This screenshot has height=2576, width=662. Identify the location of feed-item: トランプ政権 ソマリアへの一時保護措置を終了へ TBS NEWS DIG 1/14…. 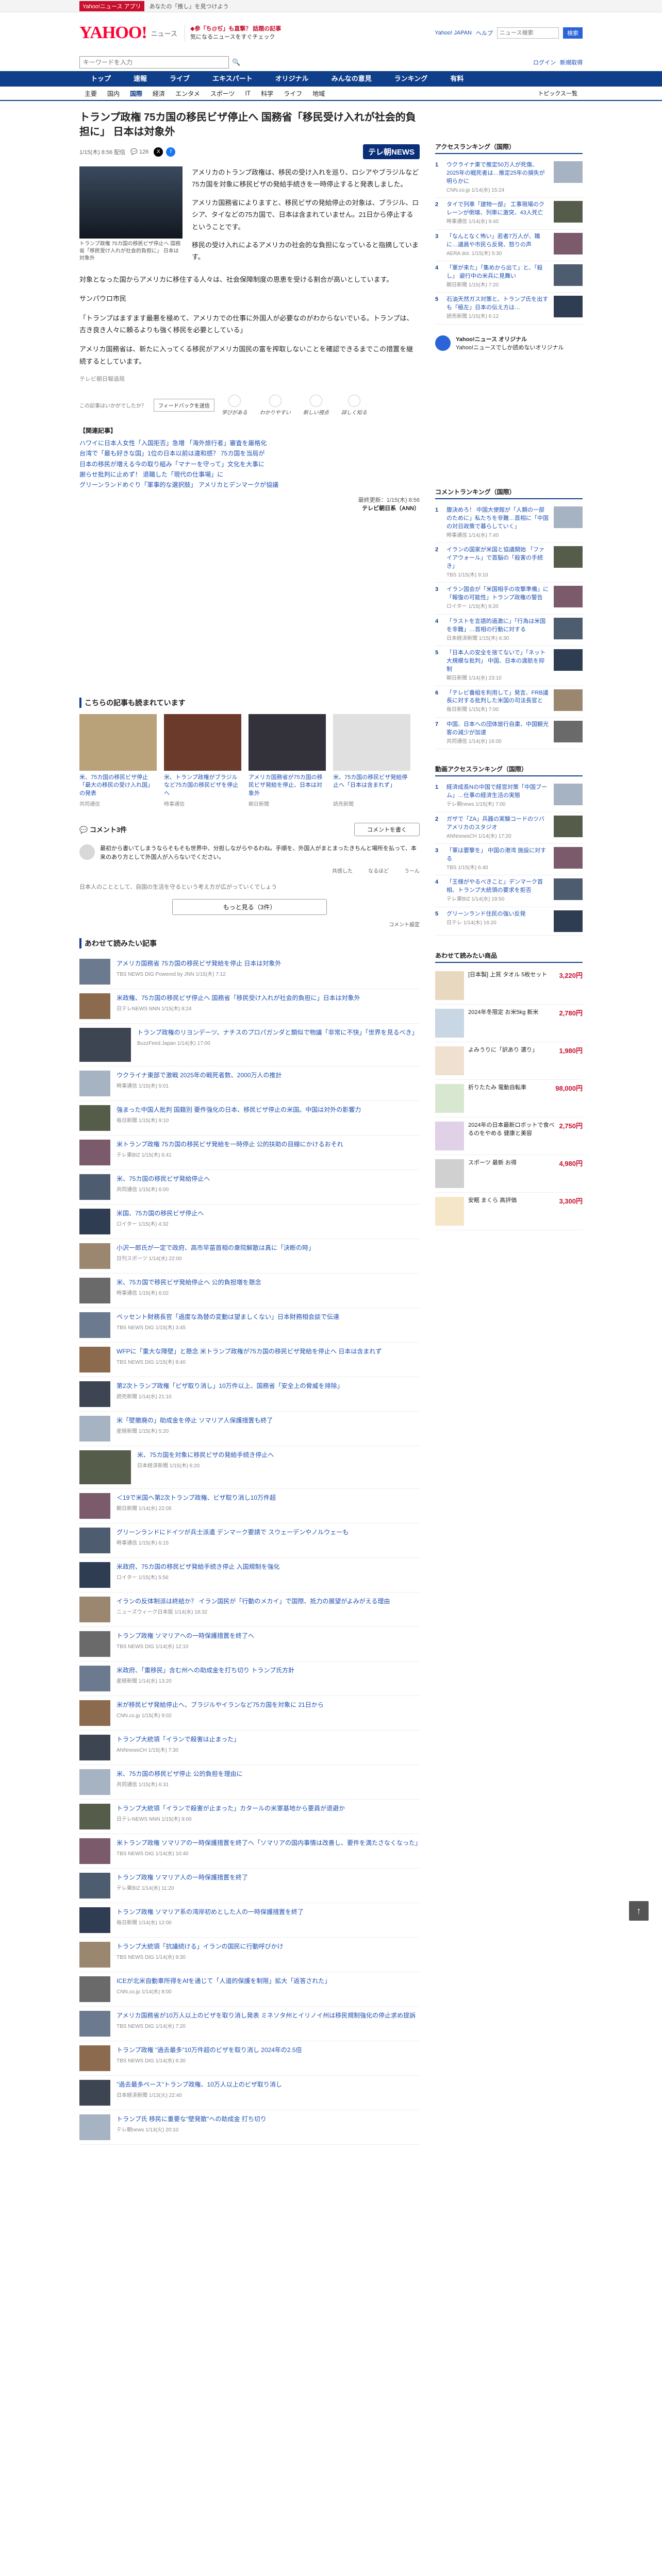
(250, 1644).